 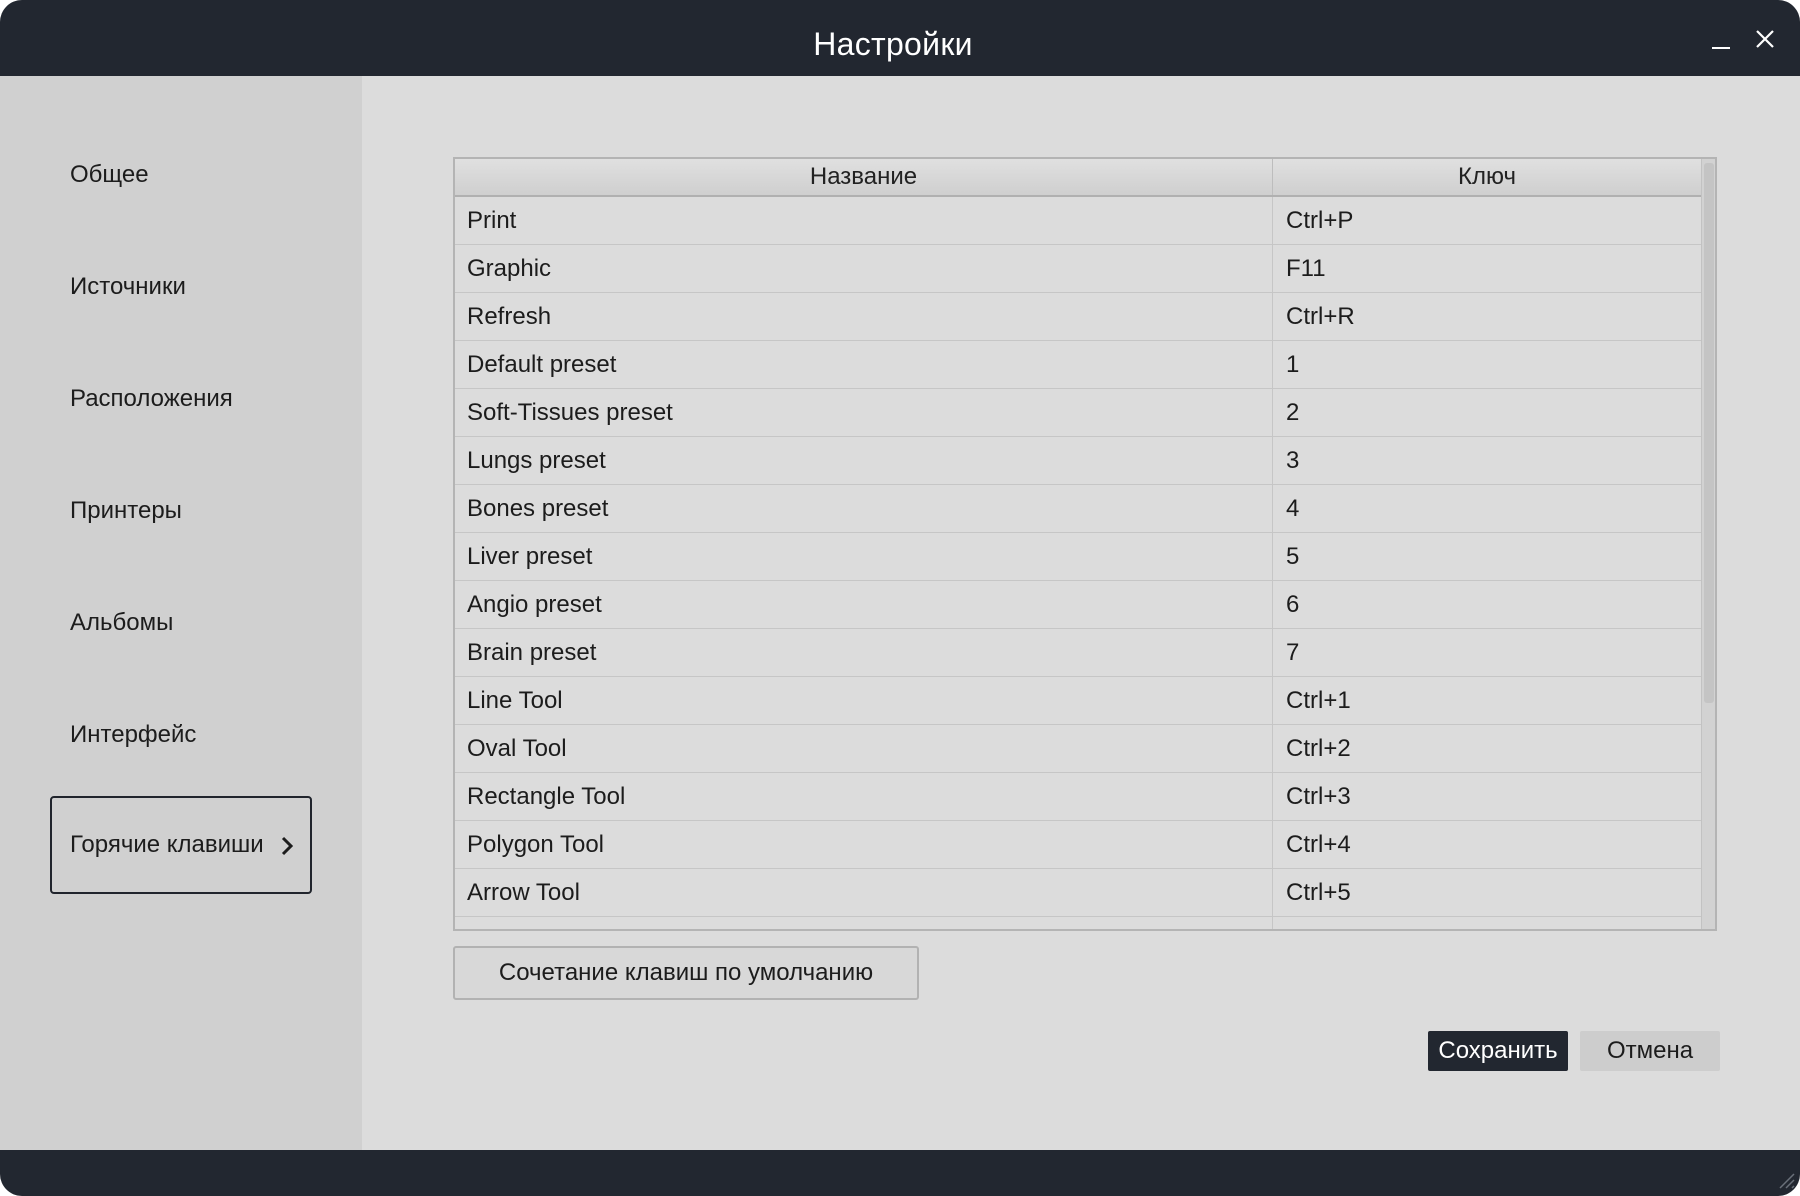 I want to click on shortcut-key-cell: Ctrl+1, so click(x=1484, y=700).